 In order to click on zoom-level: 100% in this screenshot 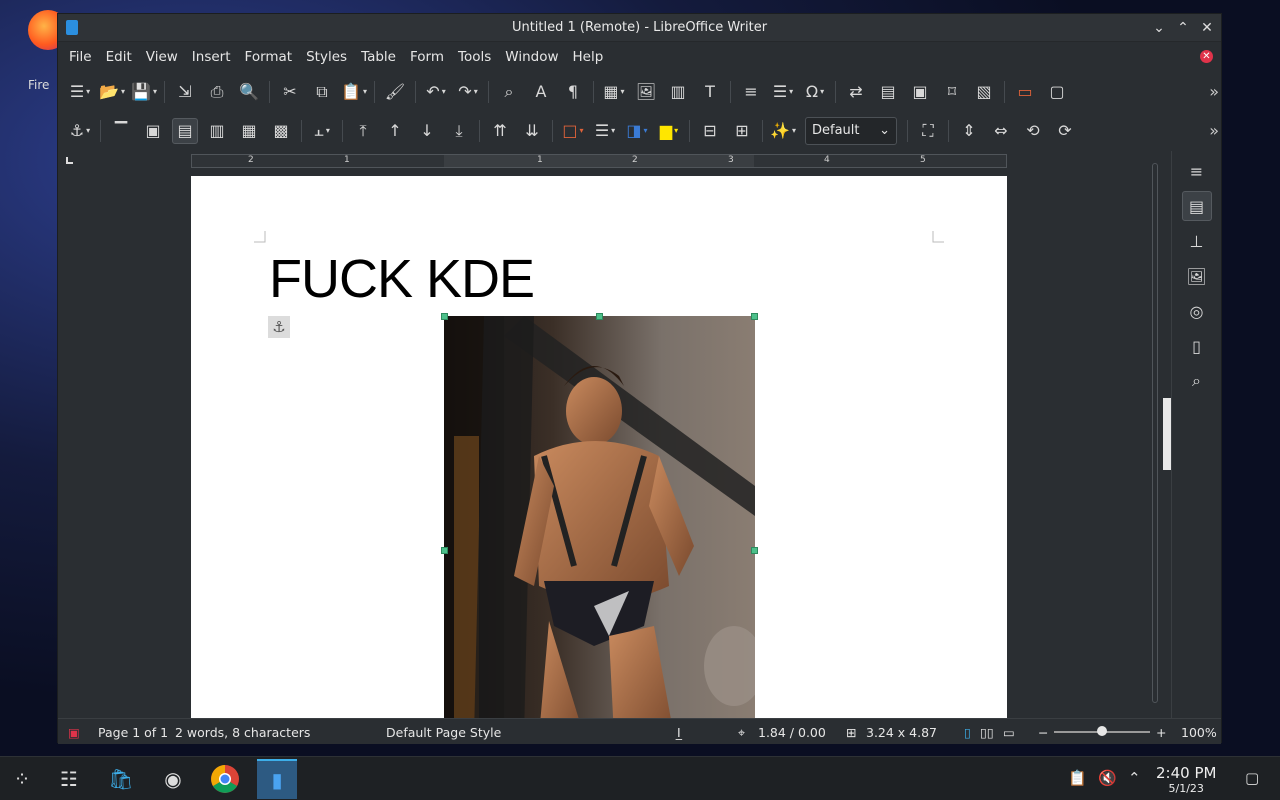, I will do `click(1199, 732)`.